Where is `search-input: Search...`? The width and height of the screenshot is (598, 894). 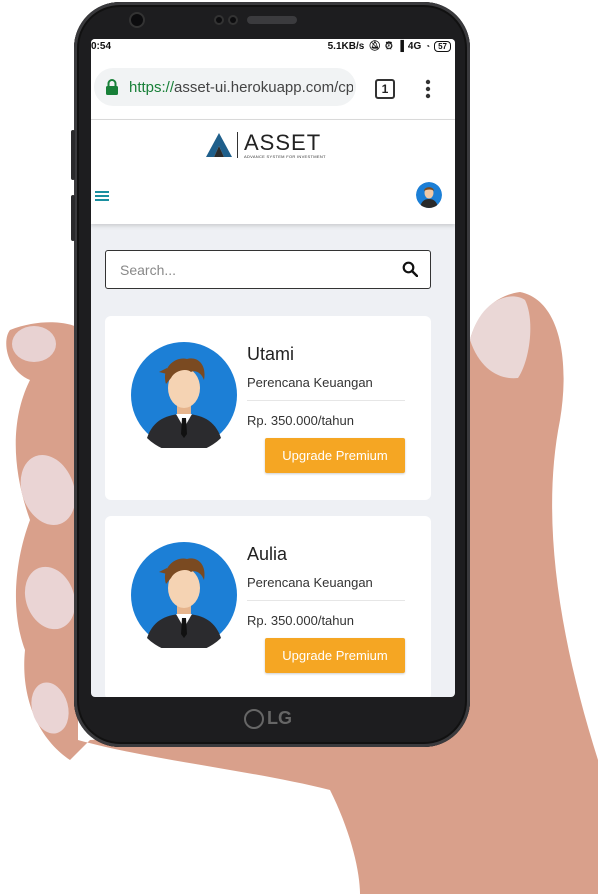
search-input: Search... is located at coordinates (268, 269).